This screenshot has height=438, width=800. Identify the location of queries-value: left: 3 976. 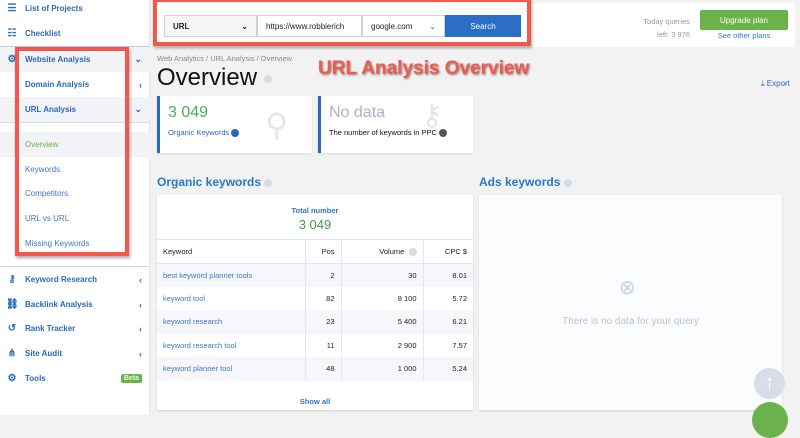
(673, 34).